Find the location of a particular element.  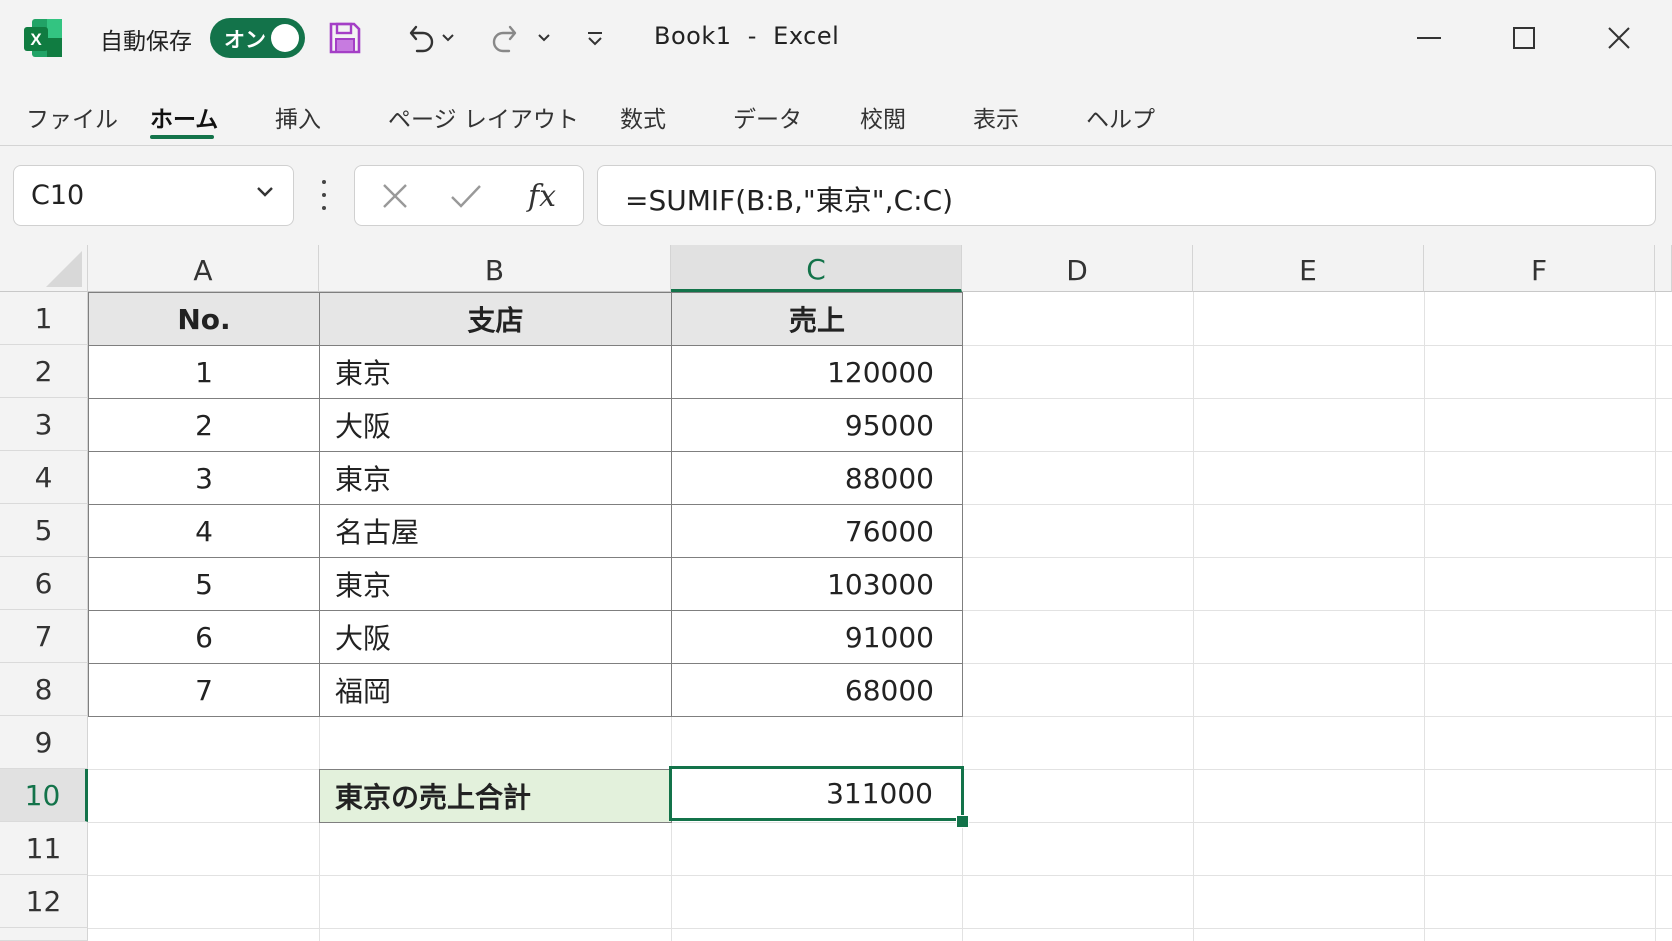

formula-buttons: fx is located at coordinates (469, 195).